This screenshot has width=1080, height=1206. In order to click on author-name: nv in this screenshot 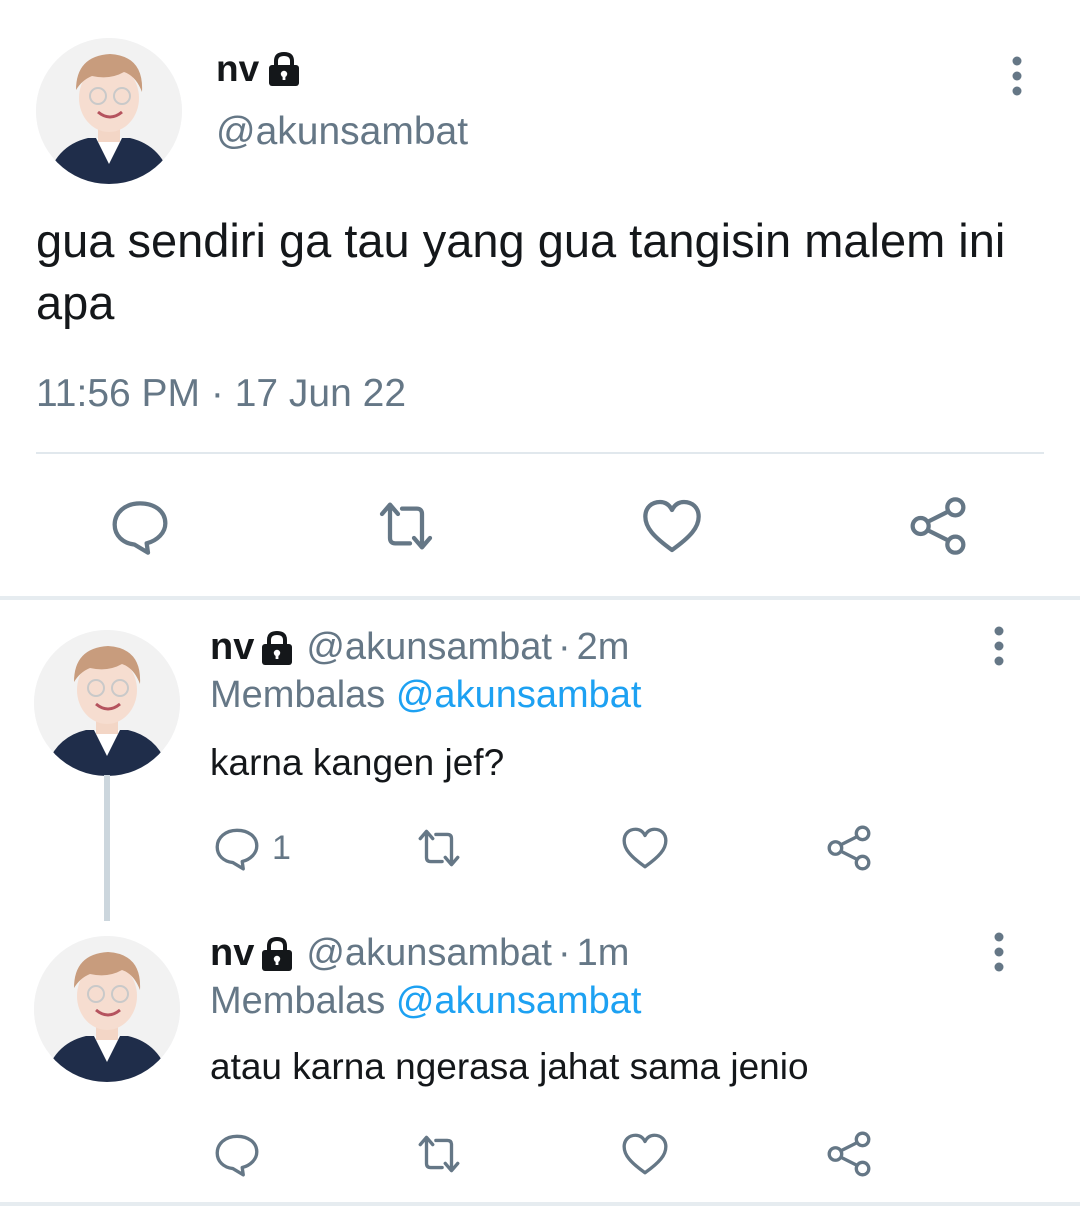, I will do `click(258, 69)`.